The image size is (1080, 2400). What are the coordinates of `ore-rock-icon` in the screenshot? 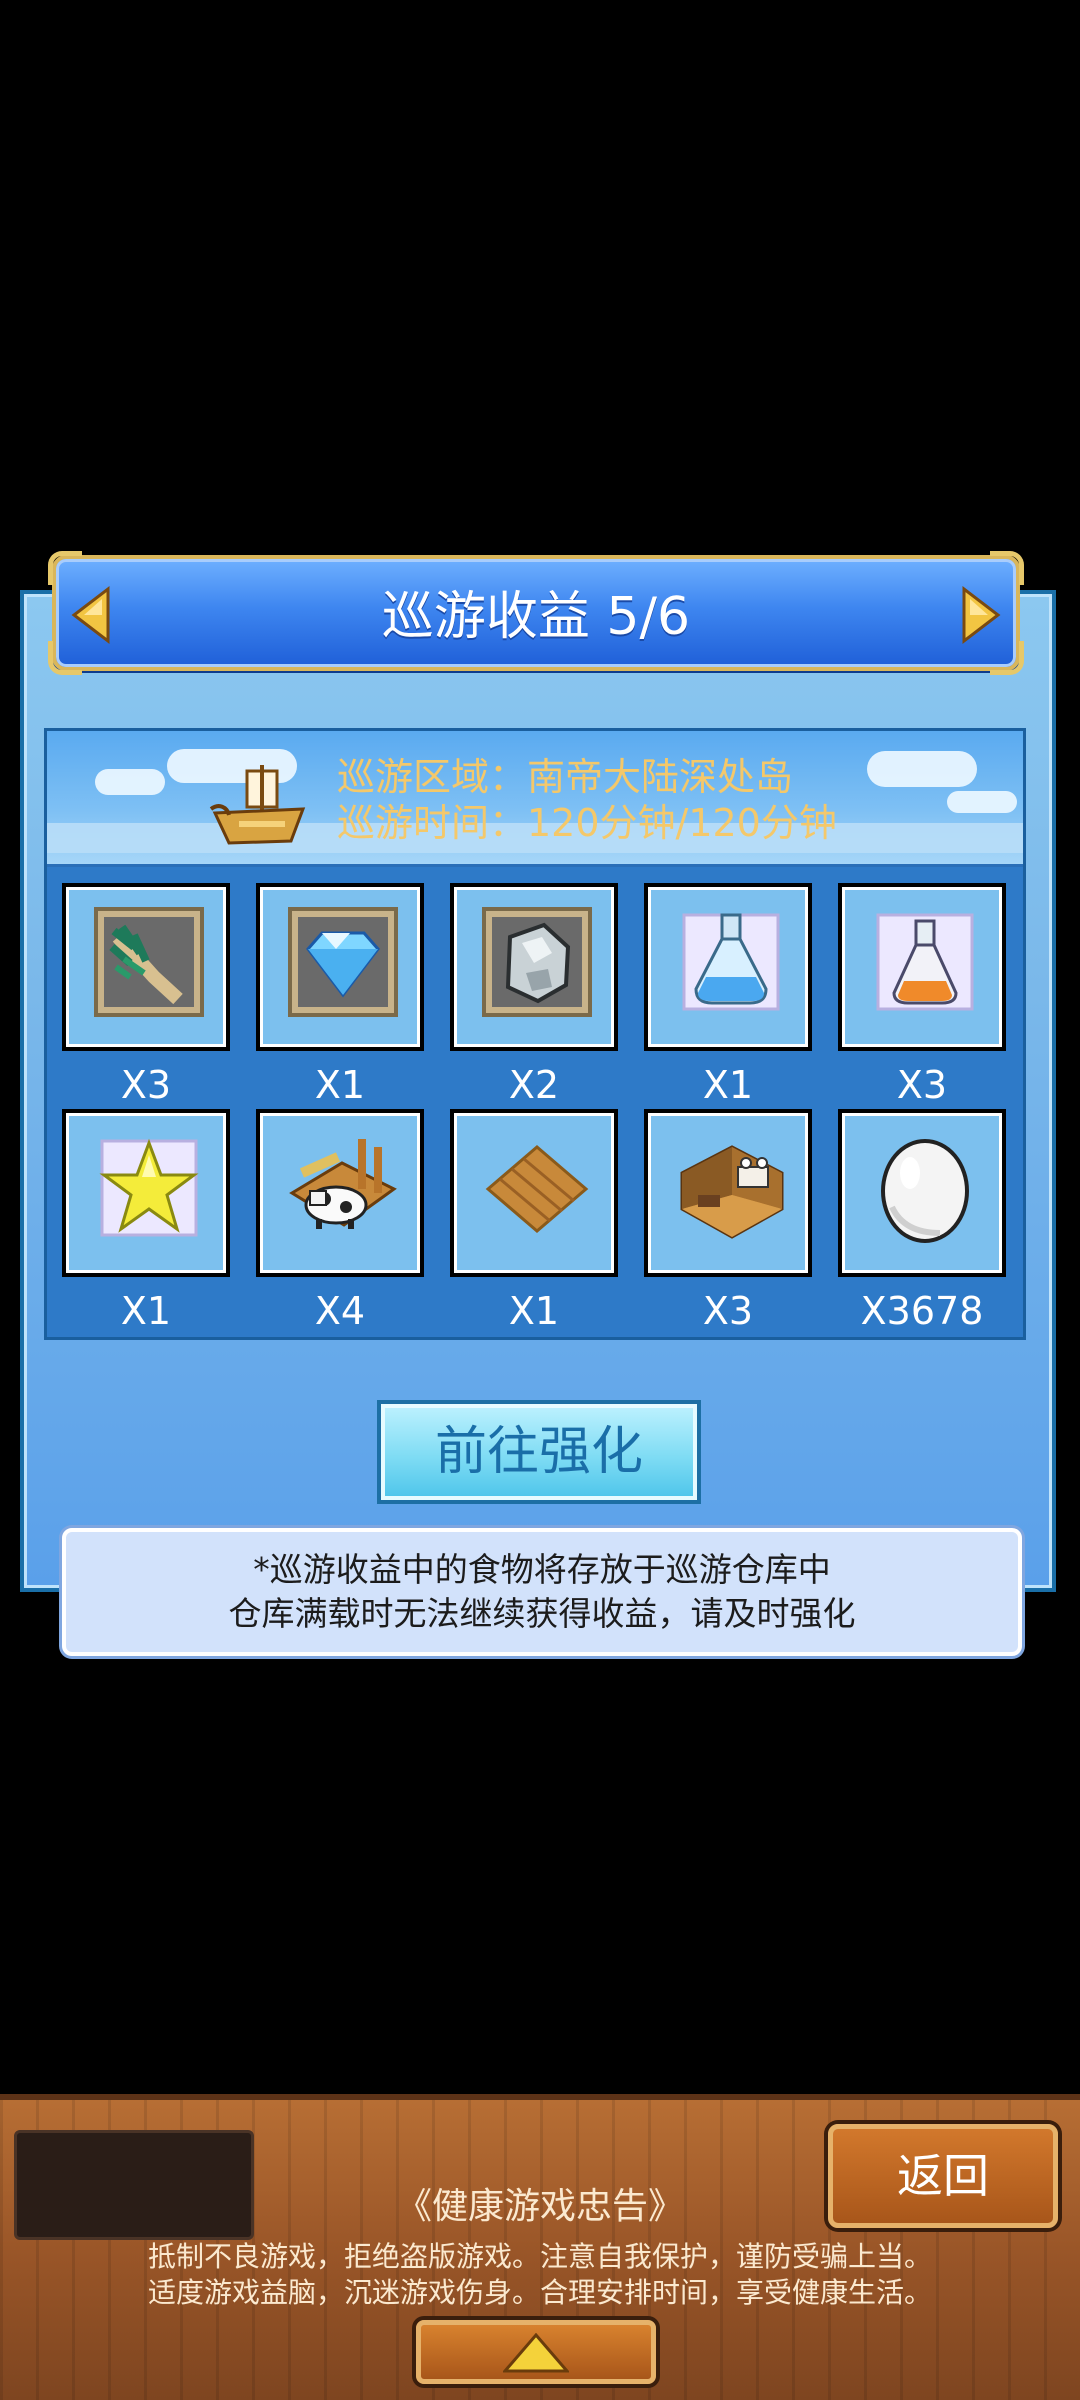 It's located at (537, 962).